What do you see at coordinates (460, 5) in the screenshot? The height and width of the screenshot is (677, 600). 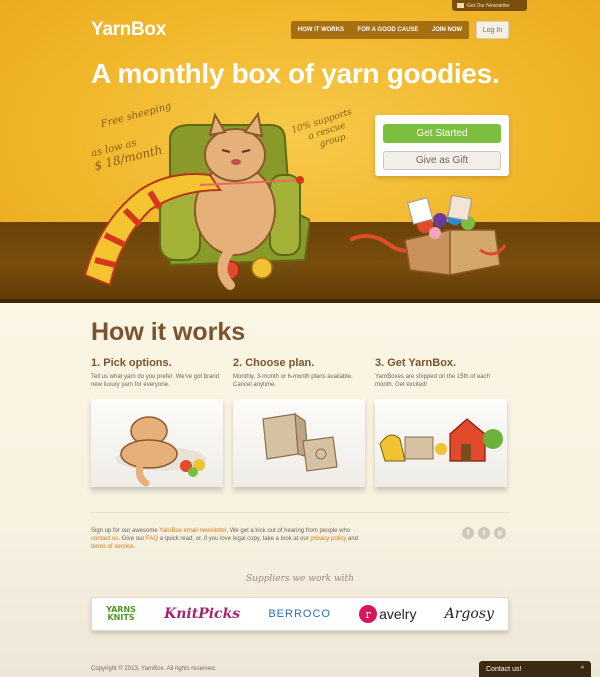 I see `envelope-icon` at bounding box center [460, 5].